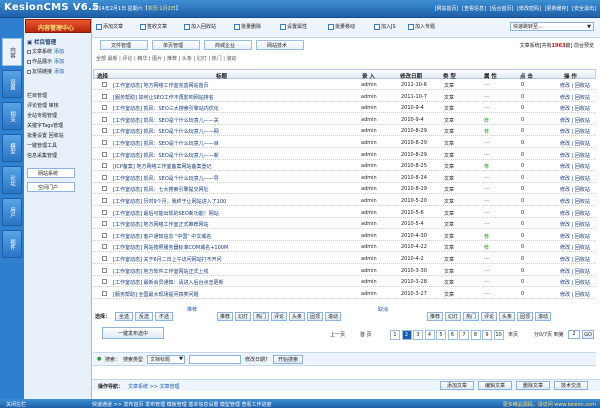 The height and width of the screenshot is (408, 600). Describe the element at coordinates (495, 385) in the screenshot. I see `bottom-edit-article-button: 编辑文章` at that location.